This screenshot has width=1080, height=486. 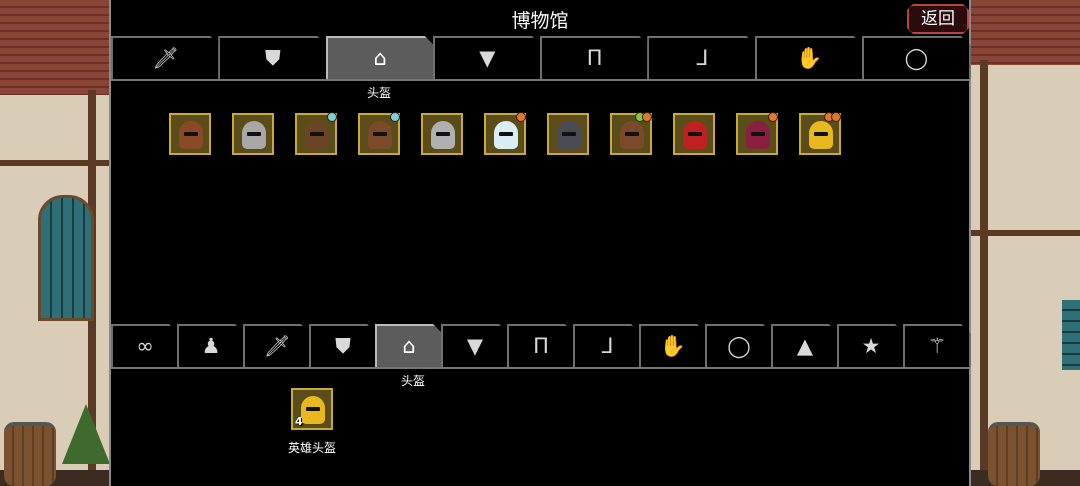 I want to click on bottom-tab-pants: Π, so click(x=541, y=345).